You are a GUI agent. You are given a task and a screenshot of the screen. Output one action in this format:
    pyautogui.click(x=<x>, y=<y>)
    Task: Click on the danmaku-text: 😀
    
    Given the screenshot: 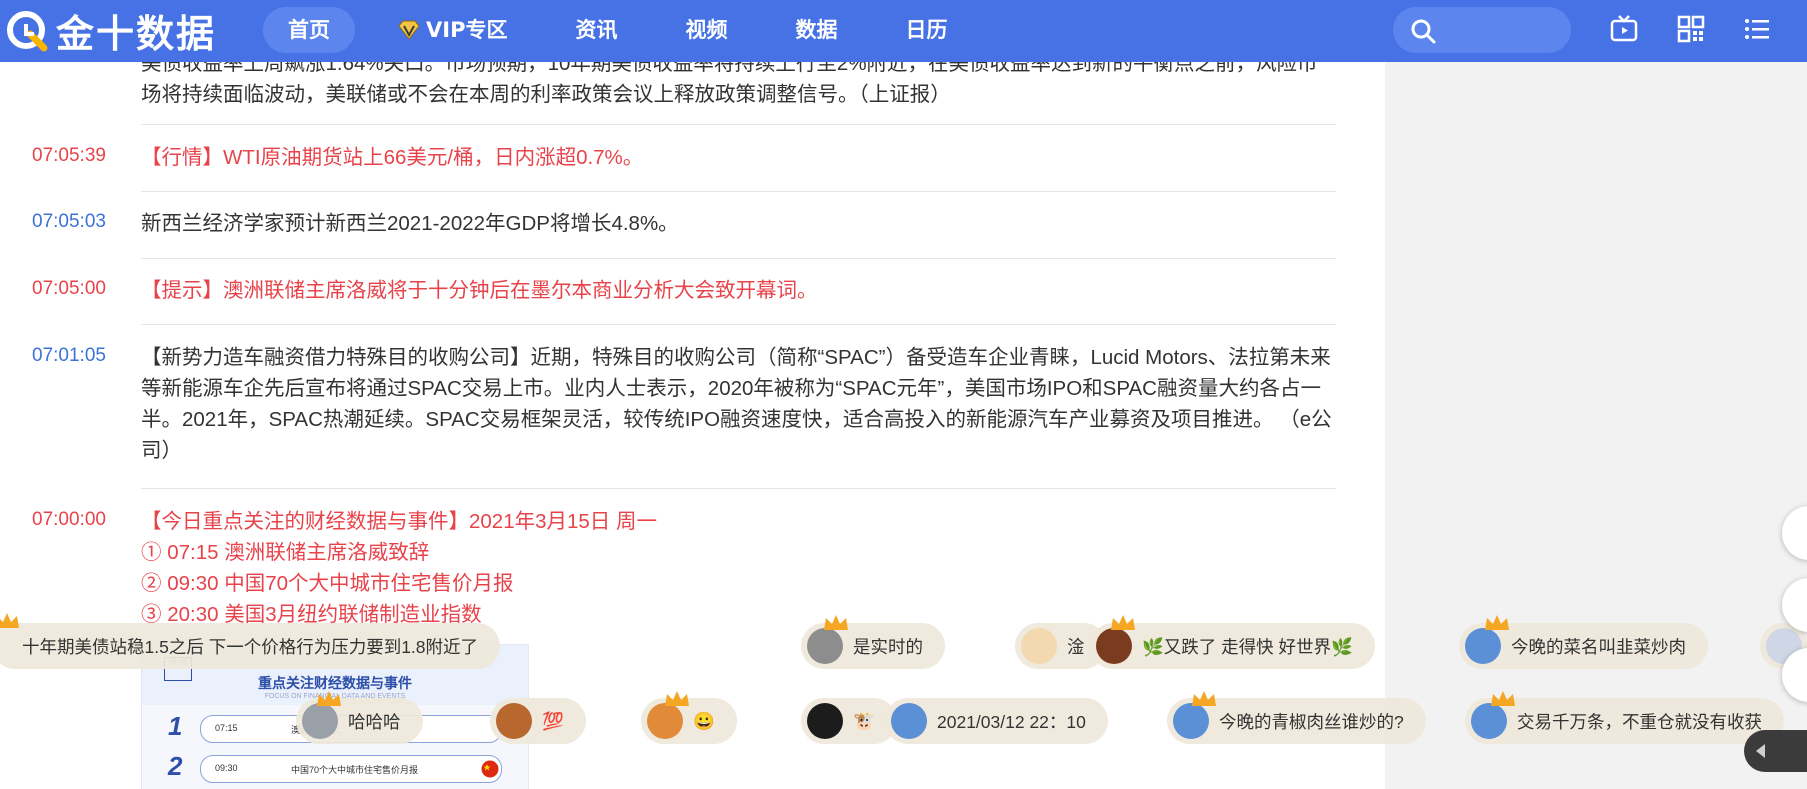 What is the action you would take?
    pyautogui.click(x=704, y=720)
    